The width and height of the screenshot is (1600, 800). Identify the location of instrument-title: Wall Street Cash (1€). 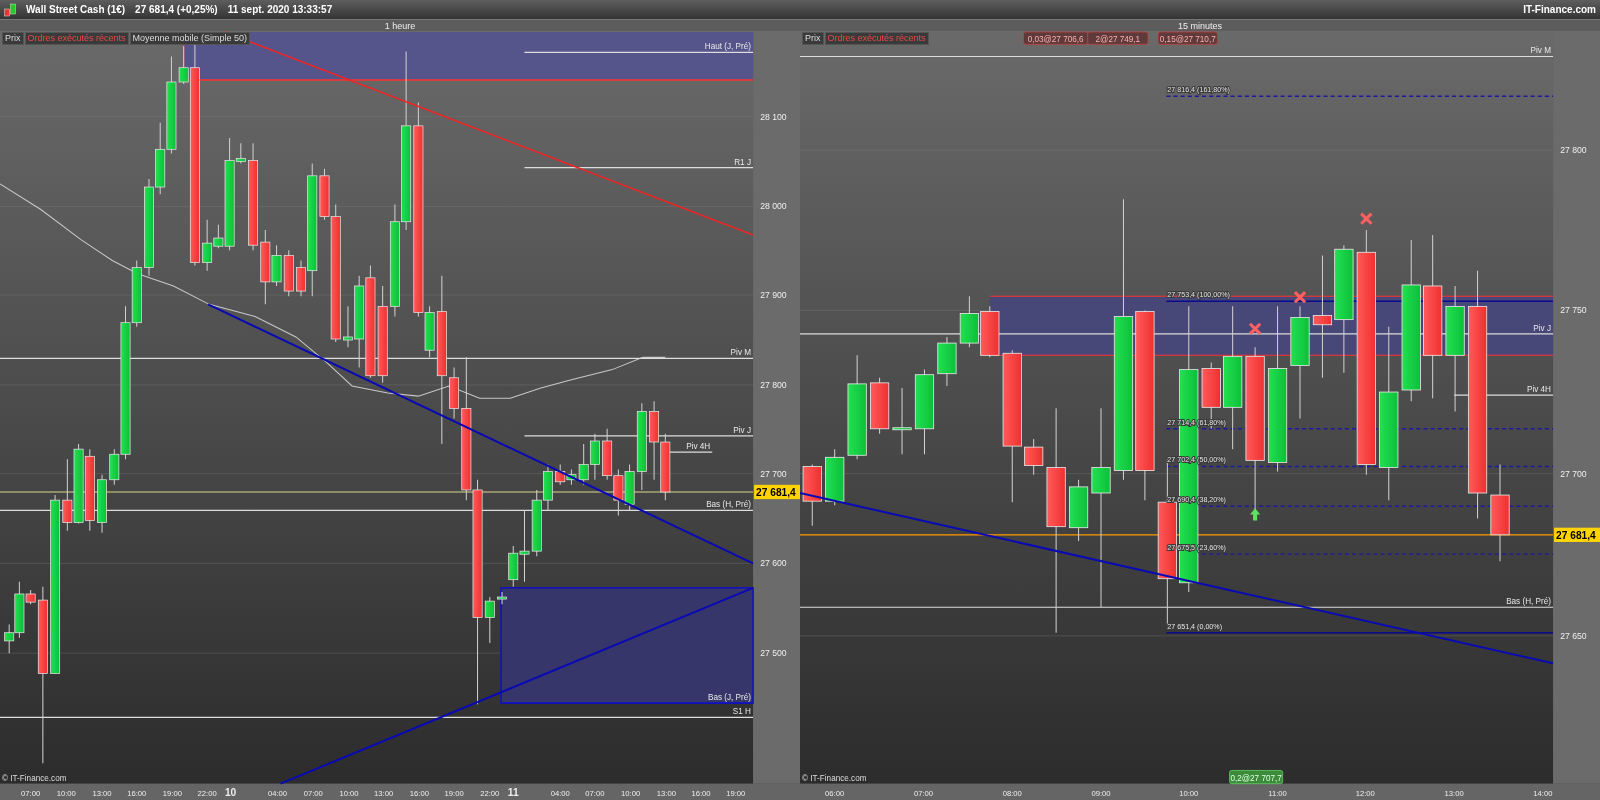
(76, 9).